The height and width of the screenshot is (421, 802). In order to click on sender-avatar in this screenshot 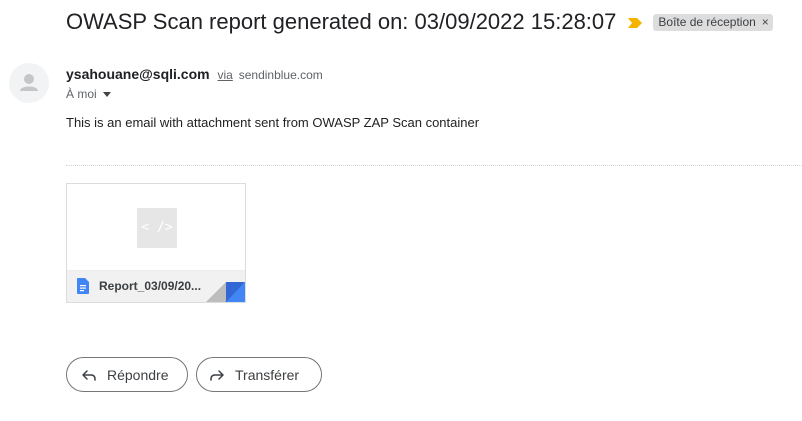, I will do `click(29, 83)`.